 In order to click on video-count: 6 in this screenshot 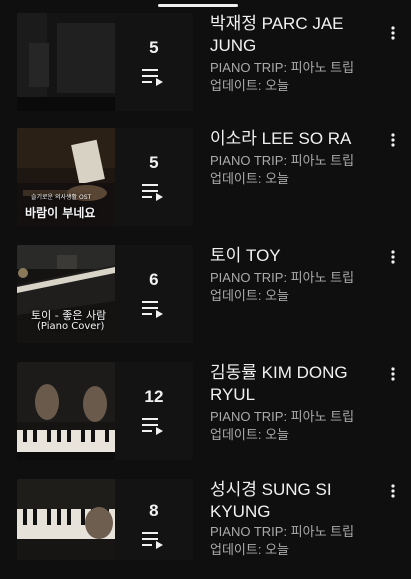, I will do `click(154, 279)`.